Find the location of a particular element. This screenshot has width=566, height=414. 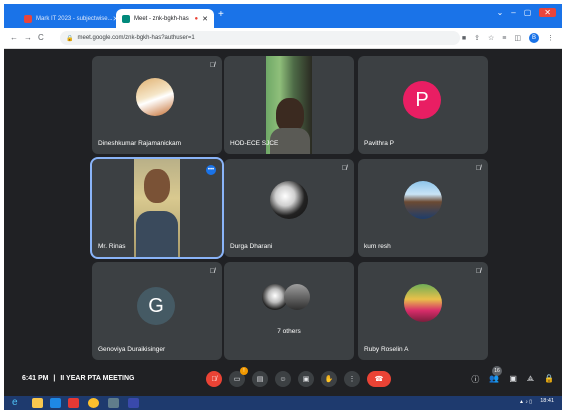

share-icon: ⇪ is located at coordinates (477, 38).